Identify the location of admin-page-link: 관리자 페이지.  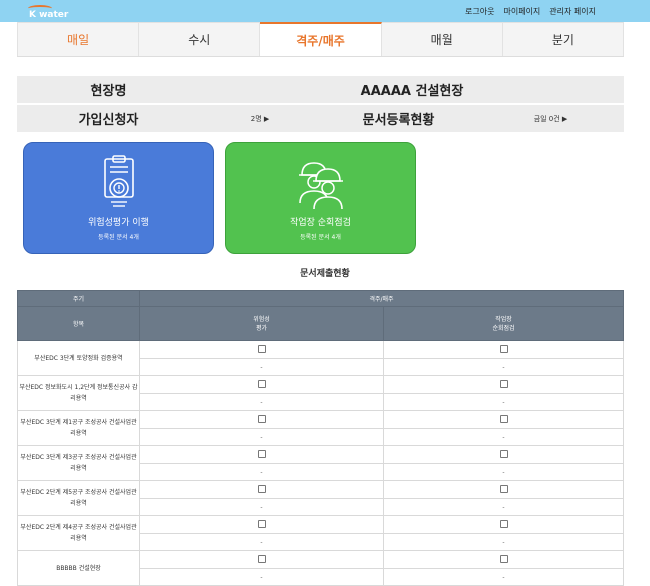
(572, 11).